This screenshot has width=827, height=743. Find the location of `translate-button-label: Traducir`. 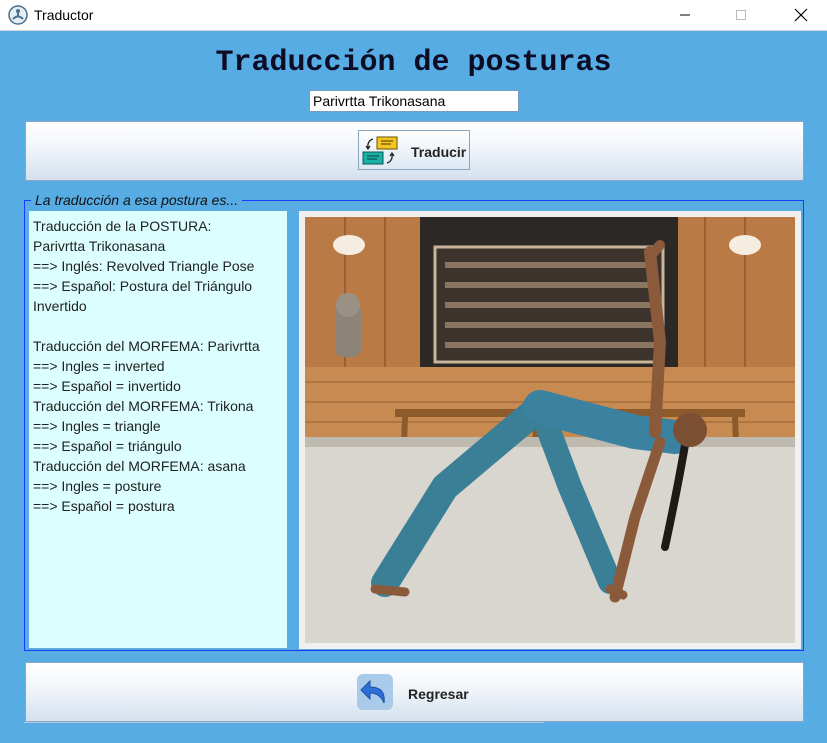

translate-button-label: Traducir is located at coordinates (439, 152).